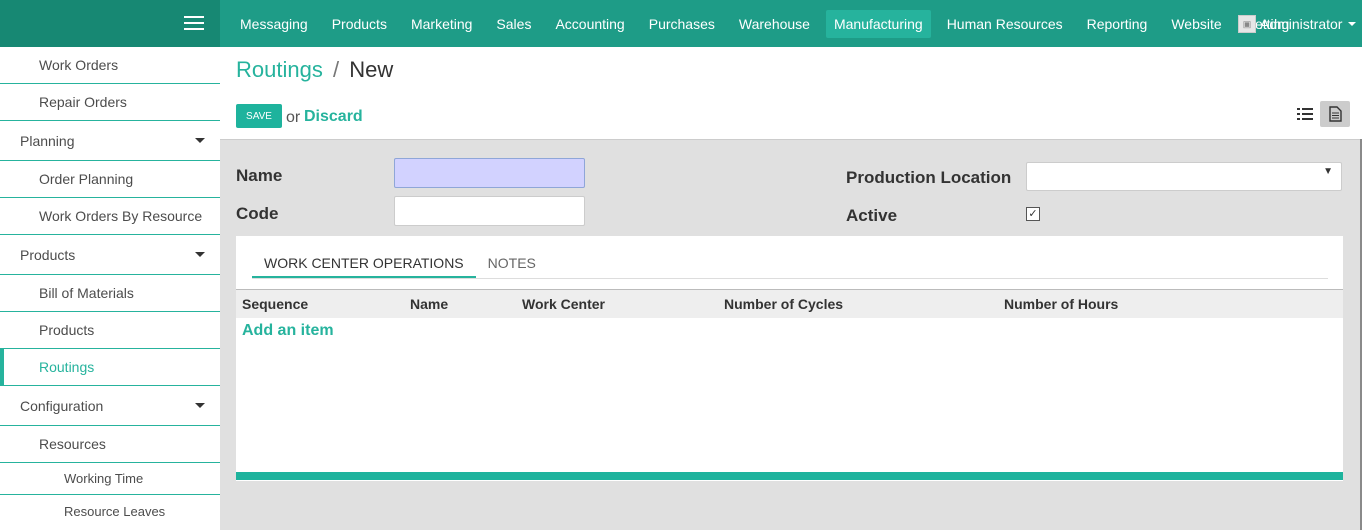  Describe the element at coordinates (257, 213) in the screenshot. I see `code-label: Code` at that location.